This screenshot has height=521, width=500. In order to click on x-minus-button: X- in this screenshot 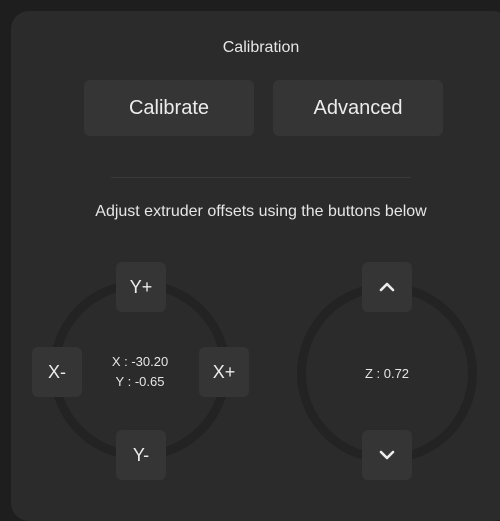, I will do `click(57, 372)`.